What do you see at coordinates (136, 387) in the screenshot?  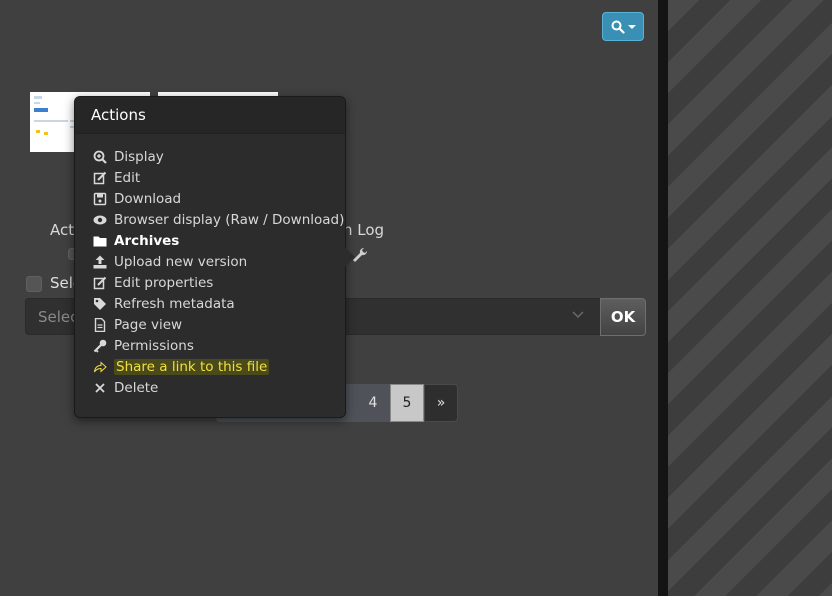 I see `menu-item-label: Delete` at bounding box center [136, 387].